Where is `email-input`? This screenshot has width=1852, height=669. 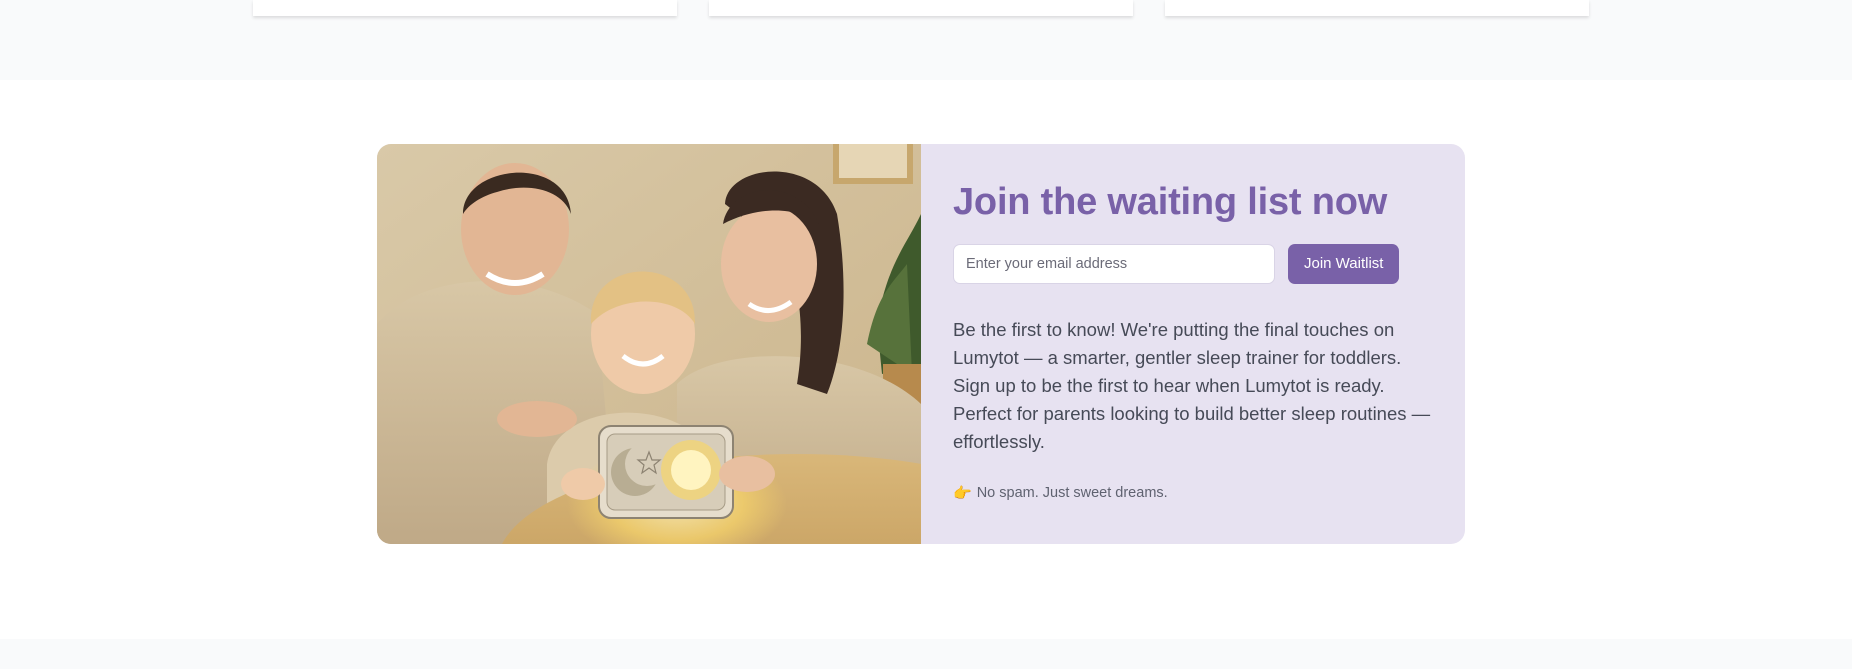 email-input is located at coordinates (1114, 263).